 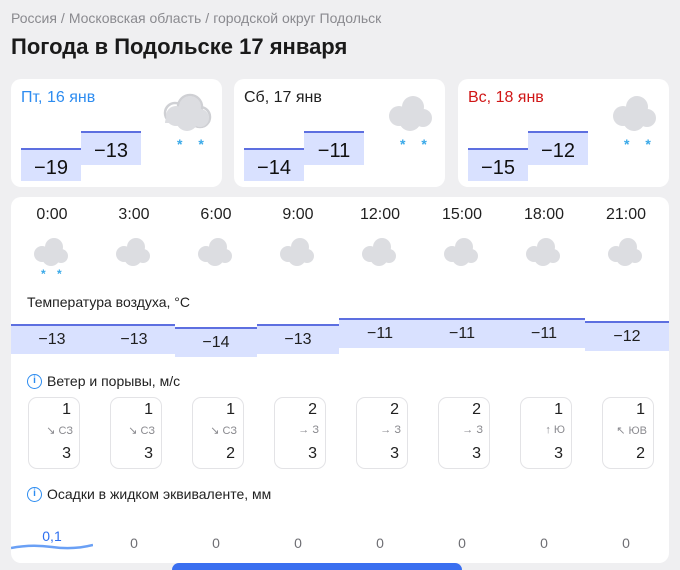 What do you see at coordinates (159, 494) in the screenshot?
I see `precip-section-title: Осадки в жидком эквиваленте, мм` at bounding box center [159, 494].